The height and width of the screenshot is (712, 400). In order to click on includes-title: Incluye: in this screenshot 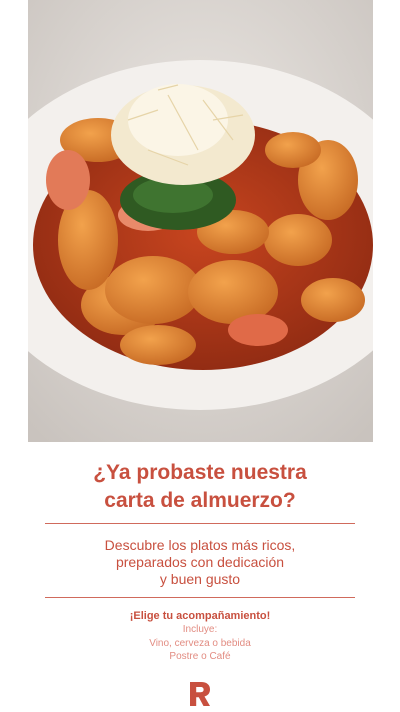, I will do `click(200, 629)`.